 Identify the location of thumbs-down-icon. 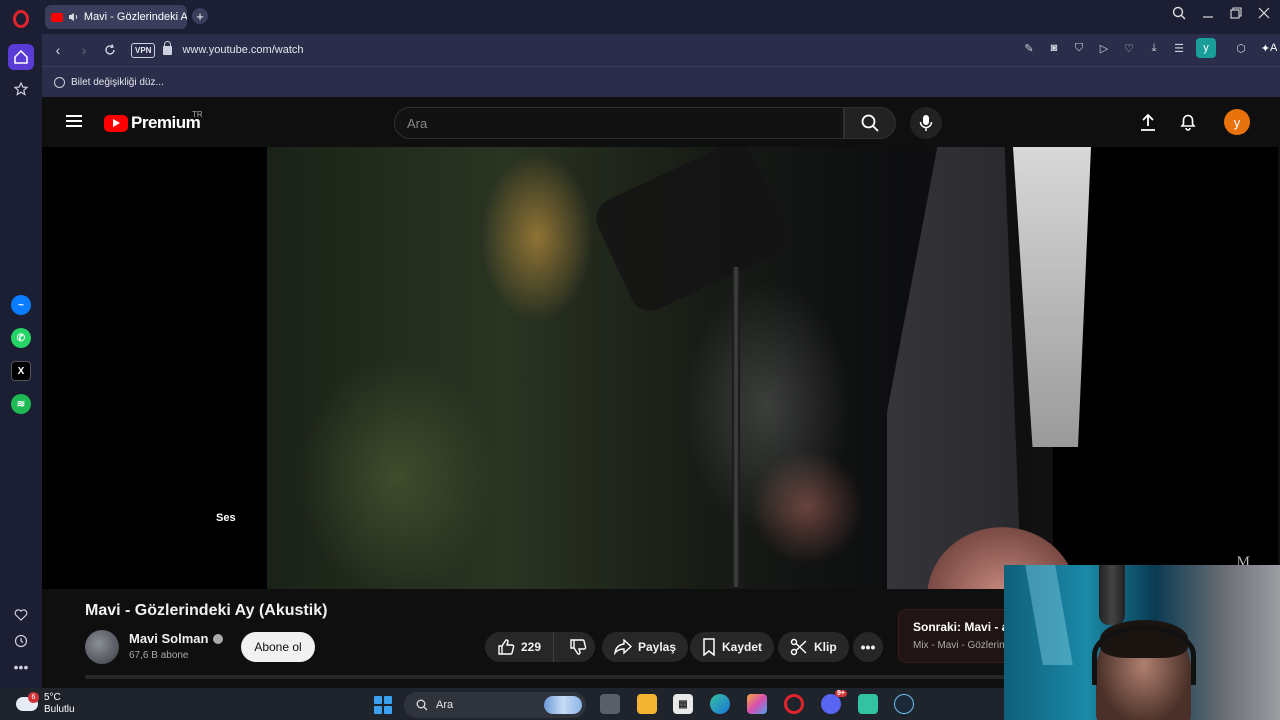
(577, 647).